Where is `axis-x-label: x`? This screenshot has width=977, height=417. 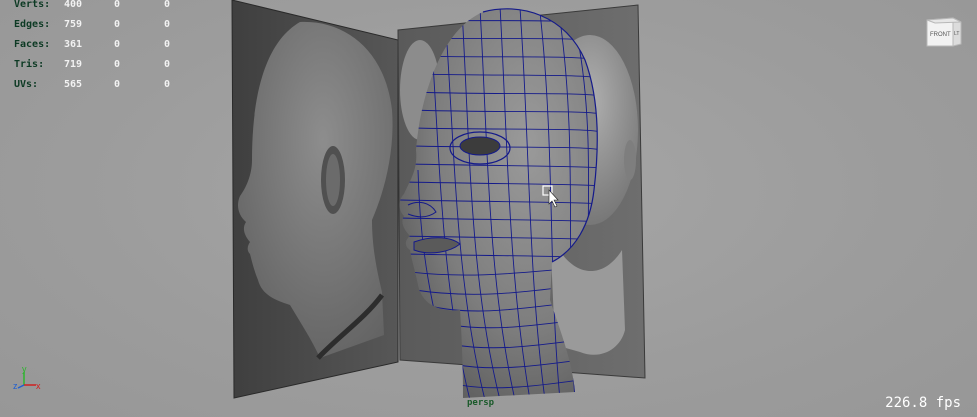 axis-x-label: x is located at coordinates (38, 386).